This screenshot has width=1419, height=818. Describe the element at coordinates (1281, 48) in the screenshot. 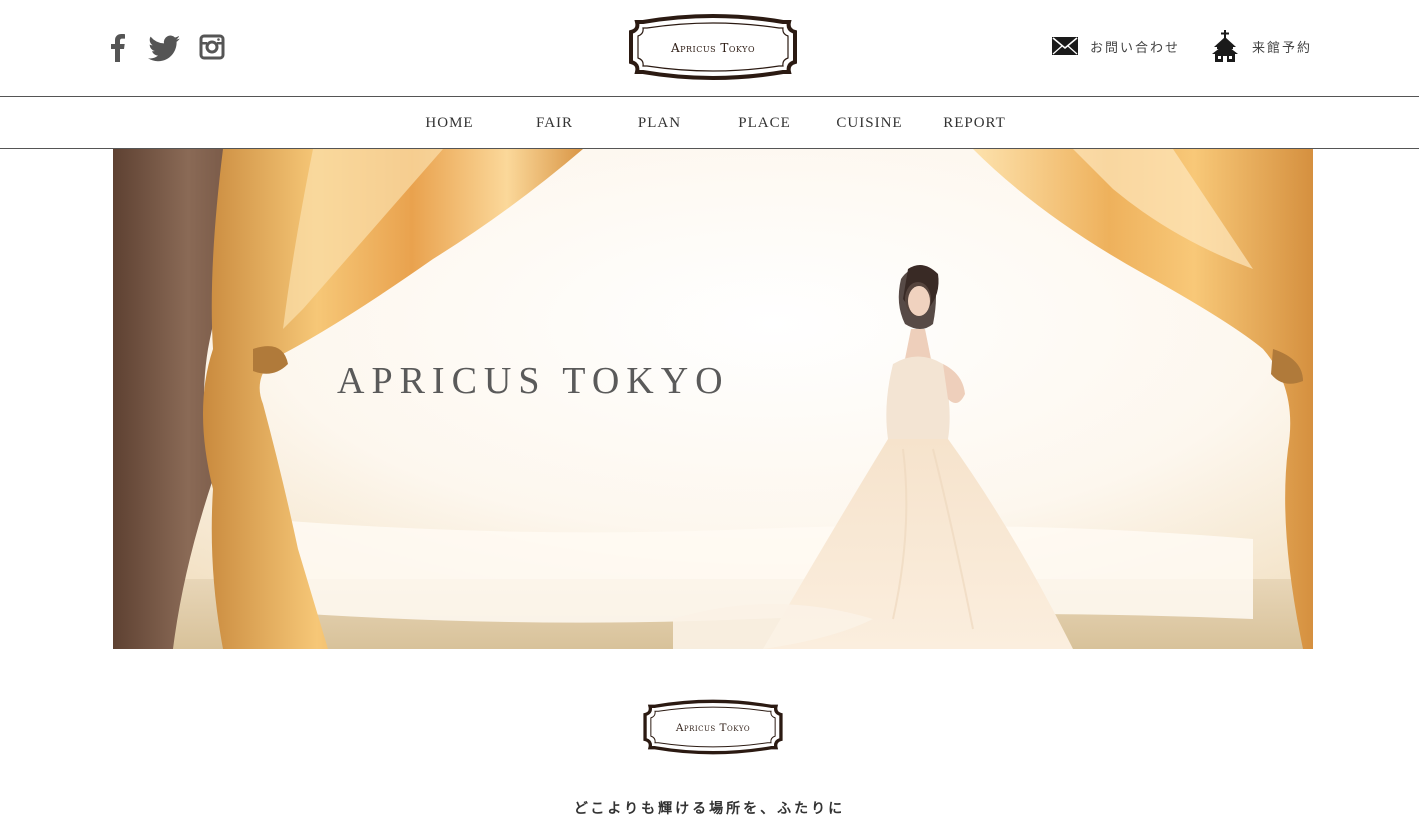

I see `reserve-label: 来館予約` at that location.